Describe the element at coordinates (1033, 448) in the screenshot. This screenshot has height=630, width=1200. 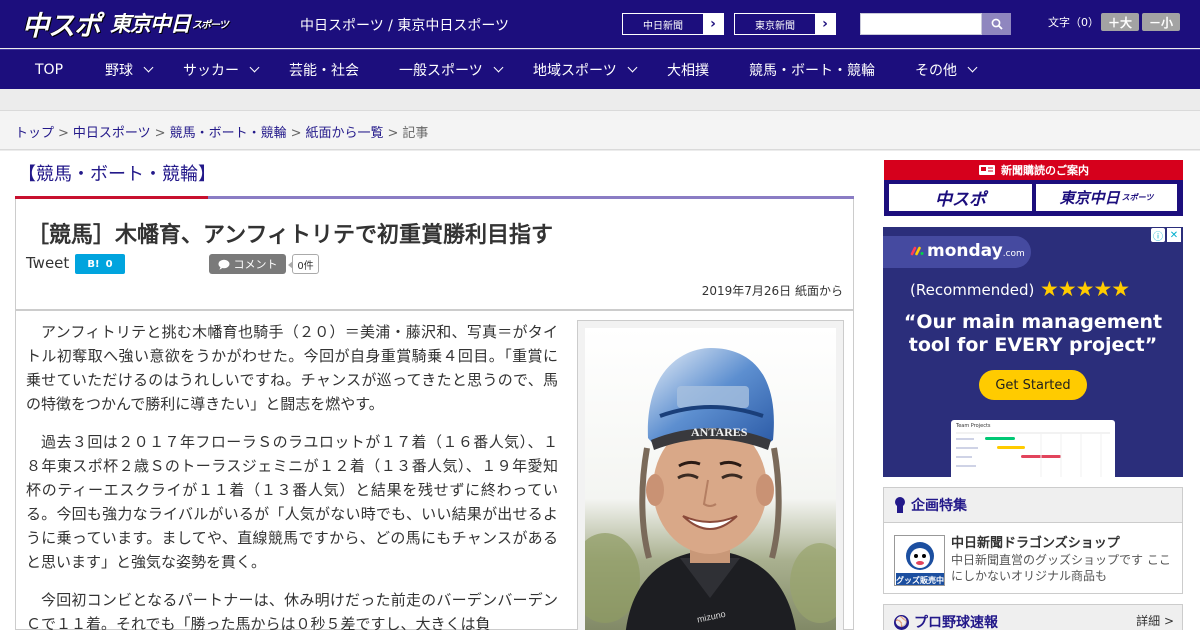
I see `ad-product-screenshot: Team Projects` at that location.